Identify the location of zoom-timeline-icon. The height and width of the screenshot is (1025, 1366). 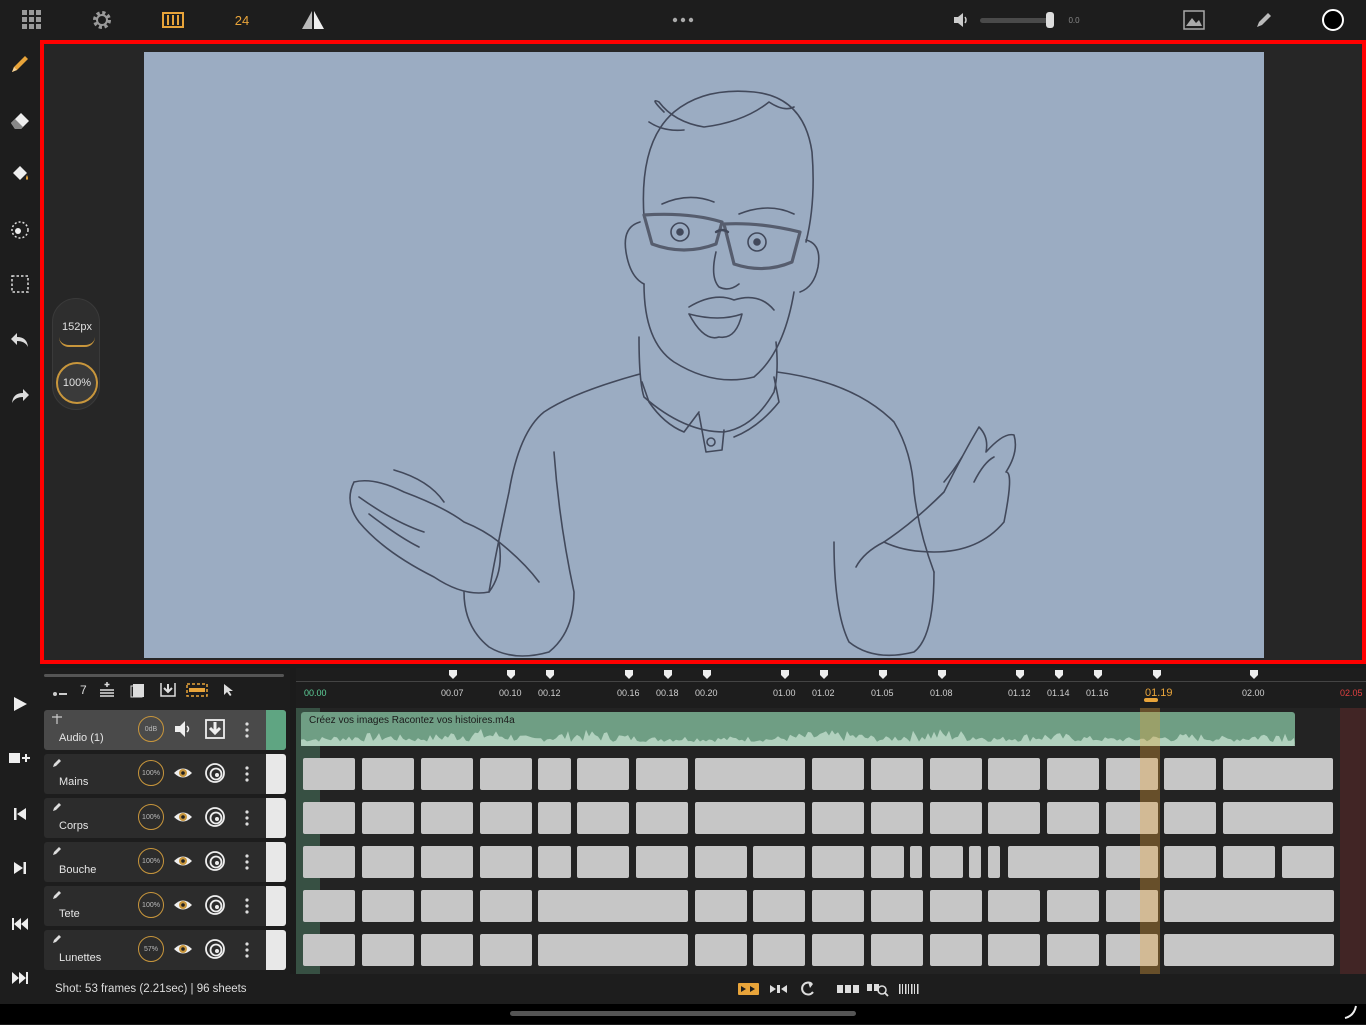
(878, 991).